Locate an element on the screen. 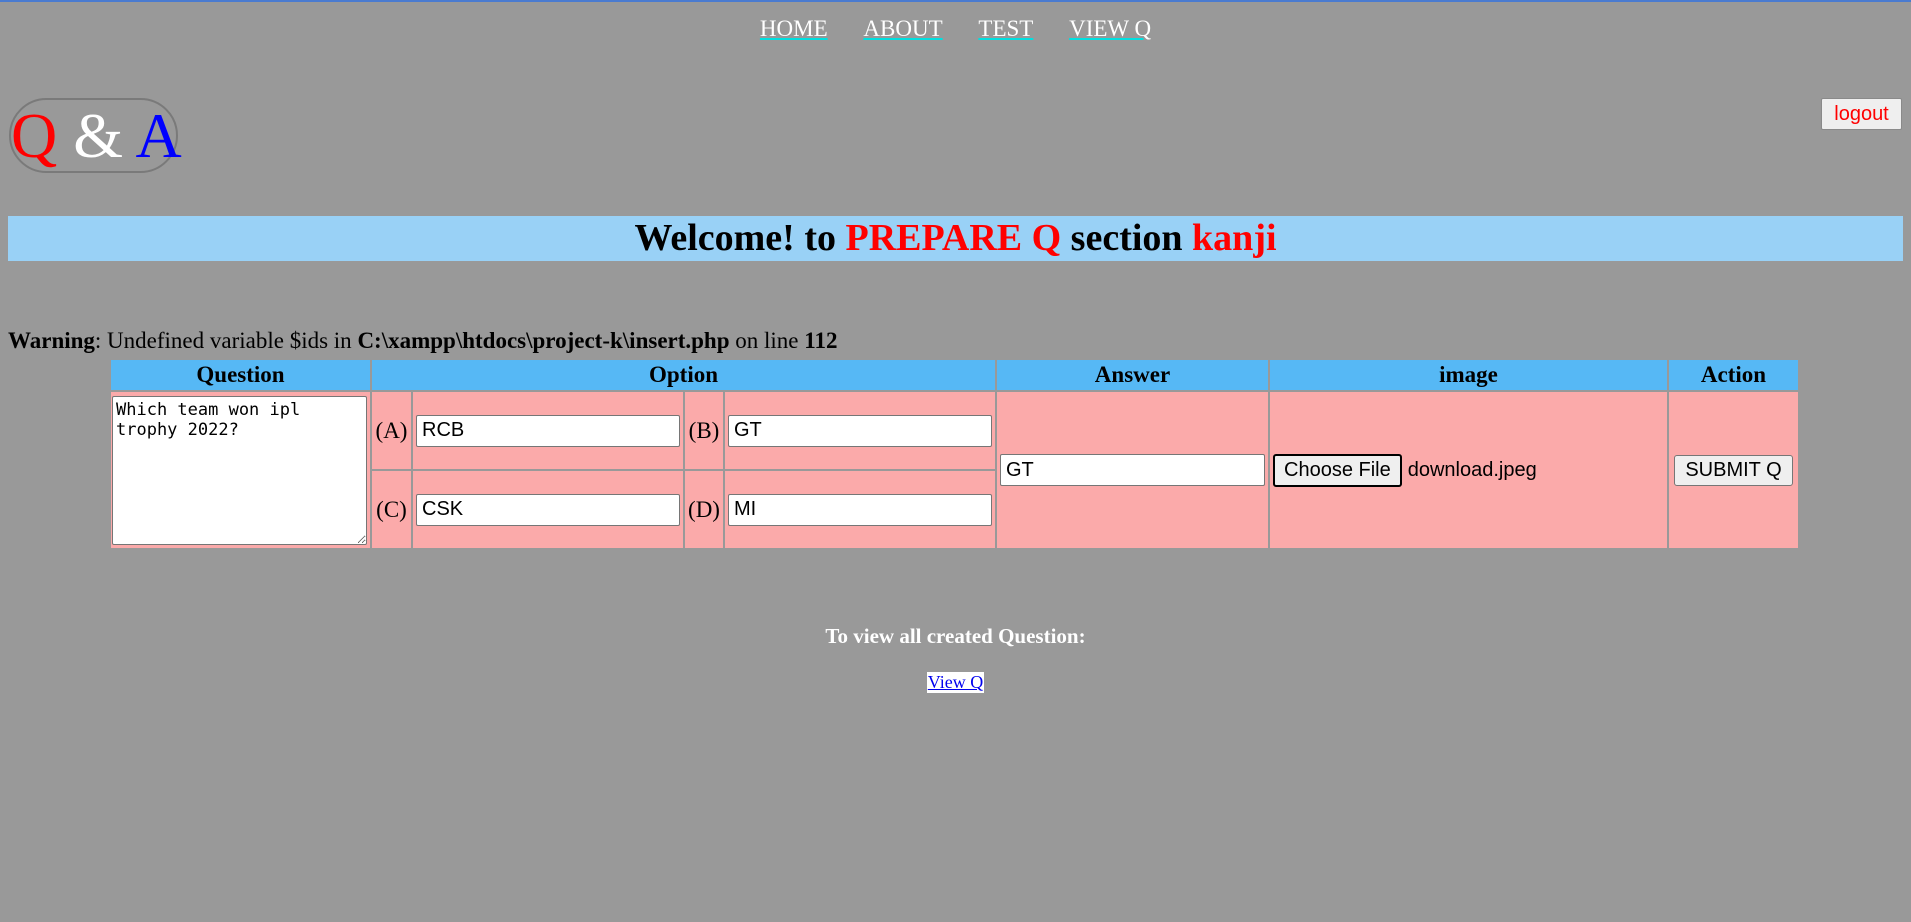 This screenshot has height=922, width=1911. question-cell: Which team won ipl trophy 2022? is located at coordinates (240, 470).